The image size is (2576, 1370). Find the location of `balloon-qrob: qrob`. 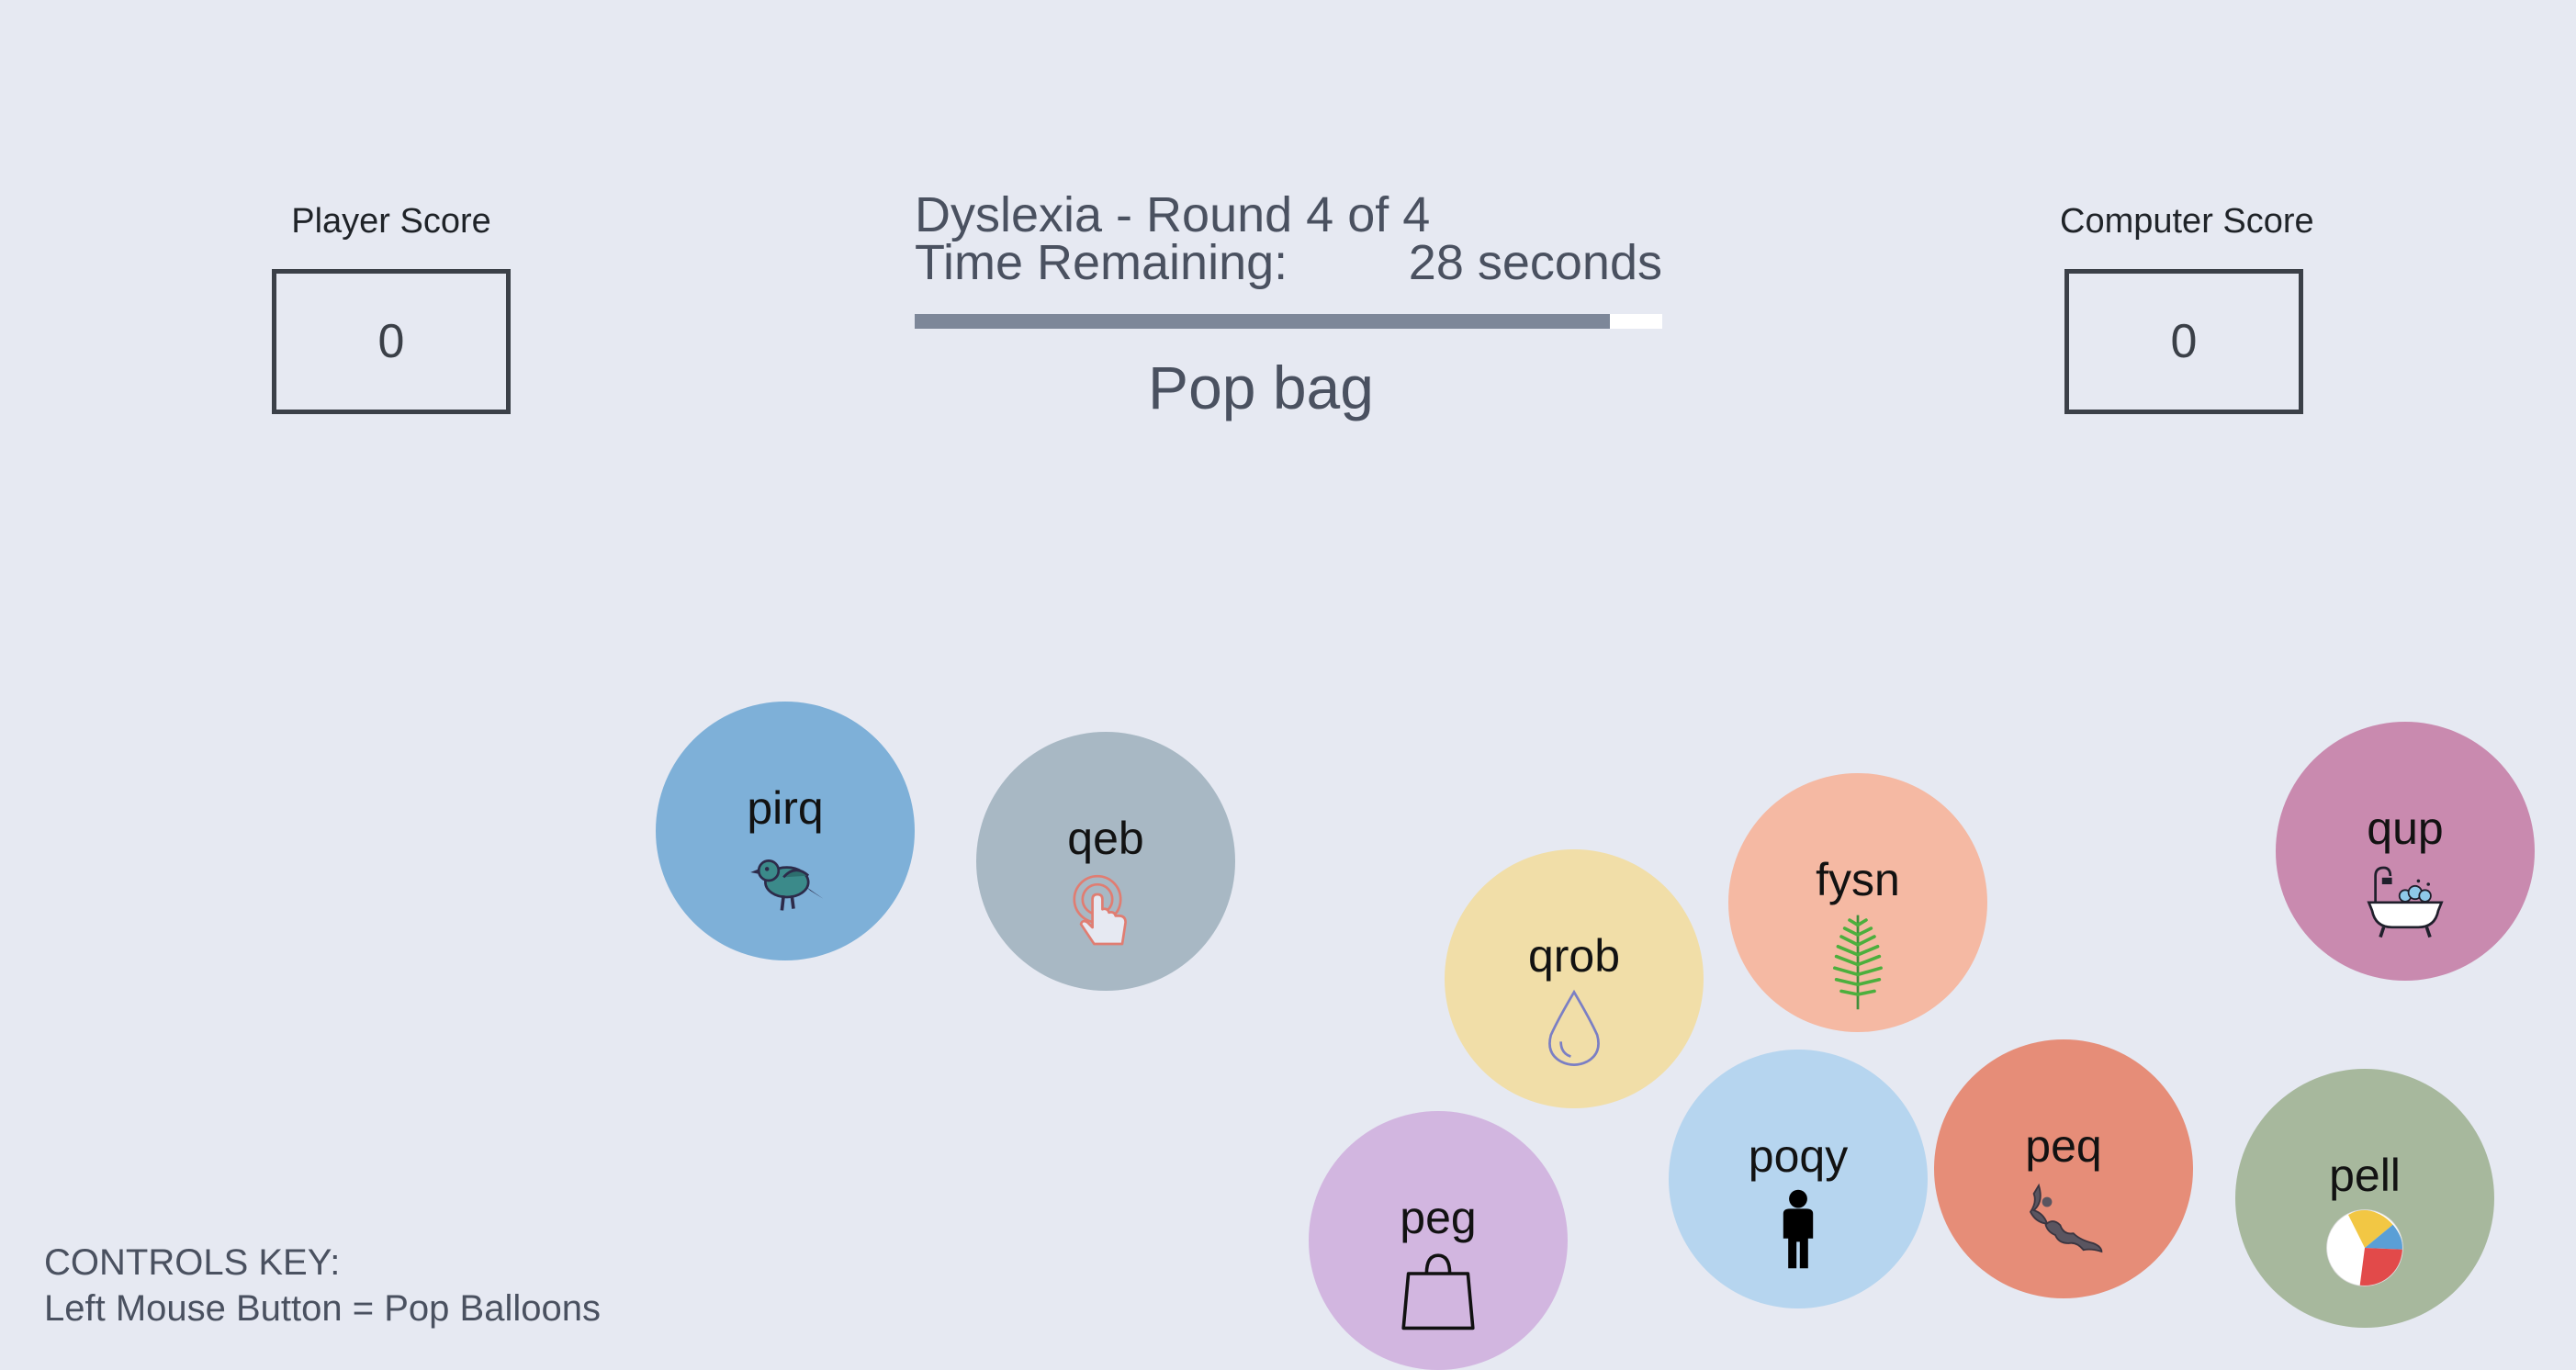

balloon-qrob: qrob is located at coordinates (1574, 978).